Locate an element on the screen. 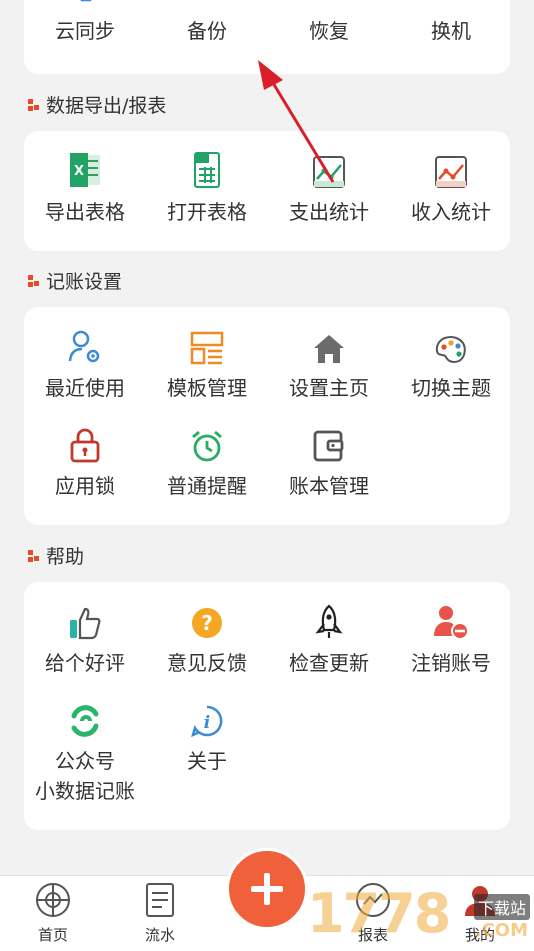 The image size is (534, 951). switch-theme-label: 切换主题 is located at coordinates (451, 388).